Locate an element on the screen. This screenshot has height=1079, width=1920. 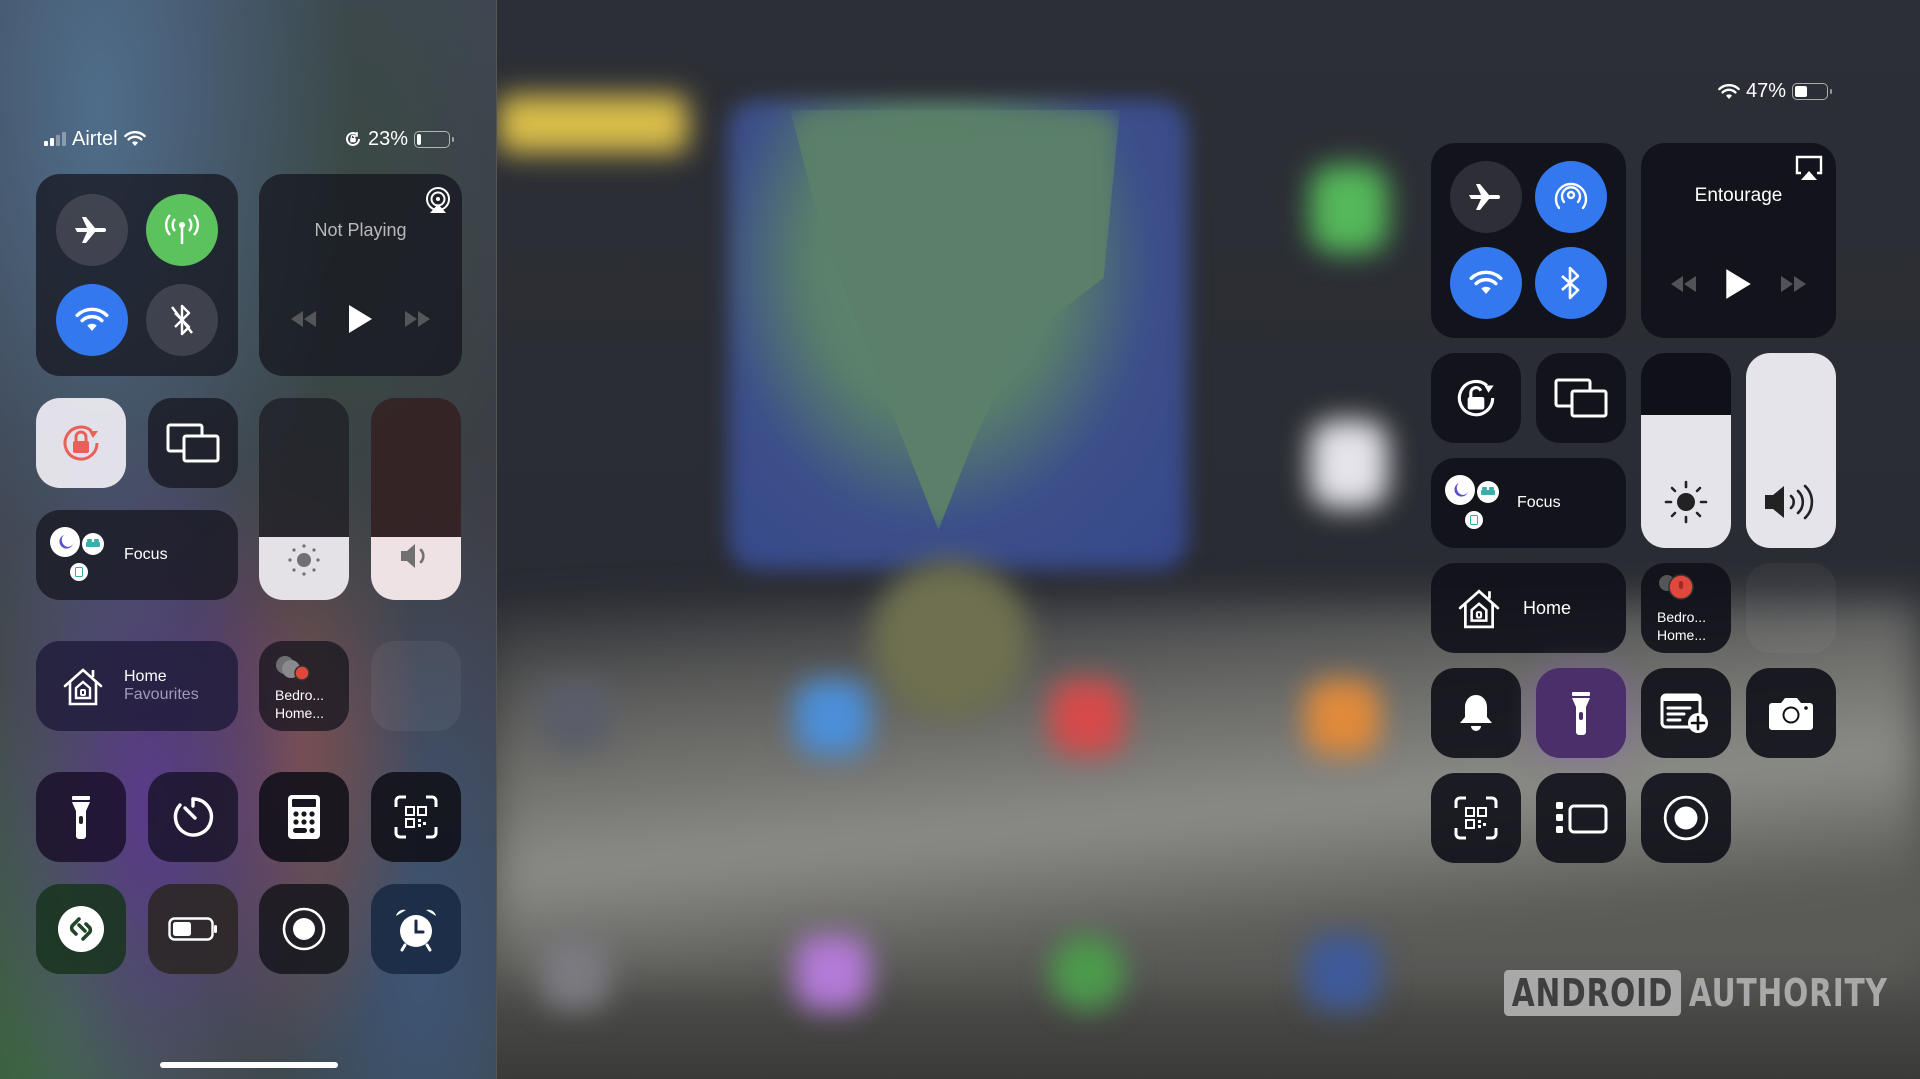
low-power-mode-button is located at coordinates (193, 929).